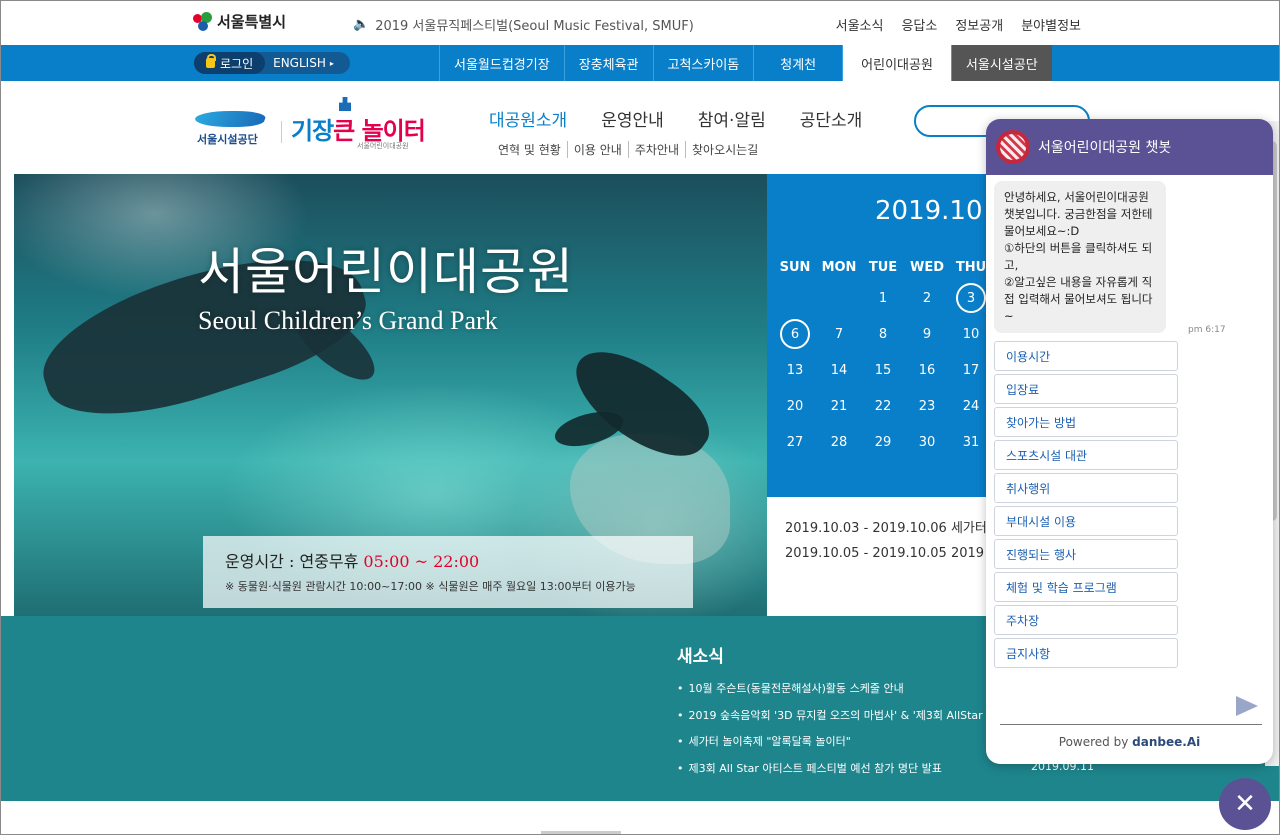 This screenshot has height=835, width=1280. Describe the element at coordinates (809, 768) in the screenshot. I see `news-item: 제3회 All Star 아티스트 페스티벌 예선 참가 명단 발표` at that location.